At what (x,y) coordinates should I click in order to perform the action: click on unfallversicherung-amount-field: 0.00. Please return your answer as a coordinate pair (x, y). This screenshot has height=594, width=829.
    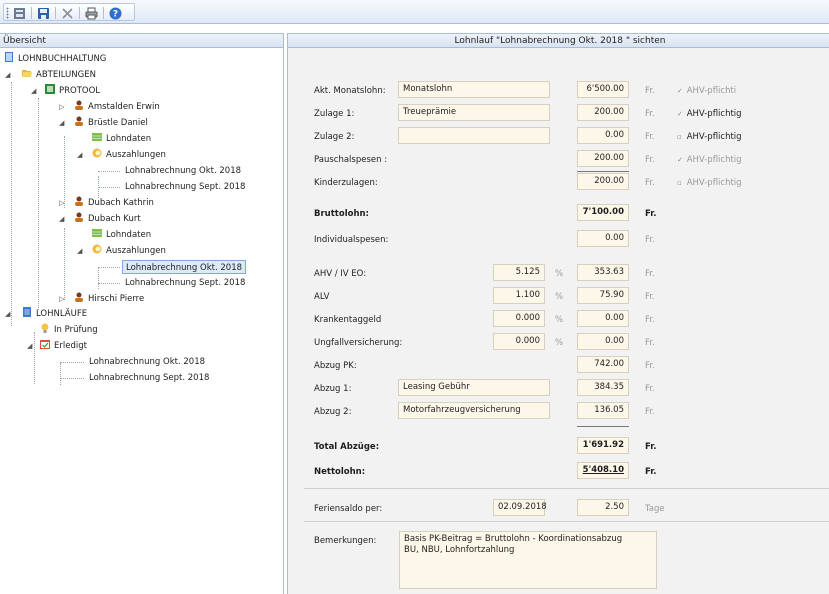
    Looking at the image, I should click on (603, 341).